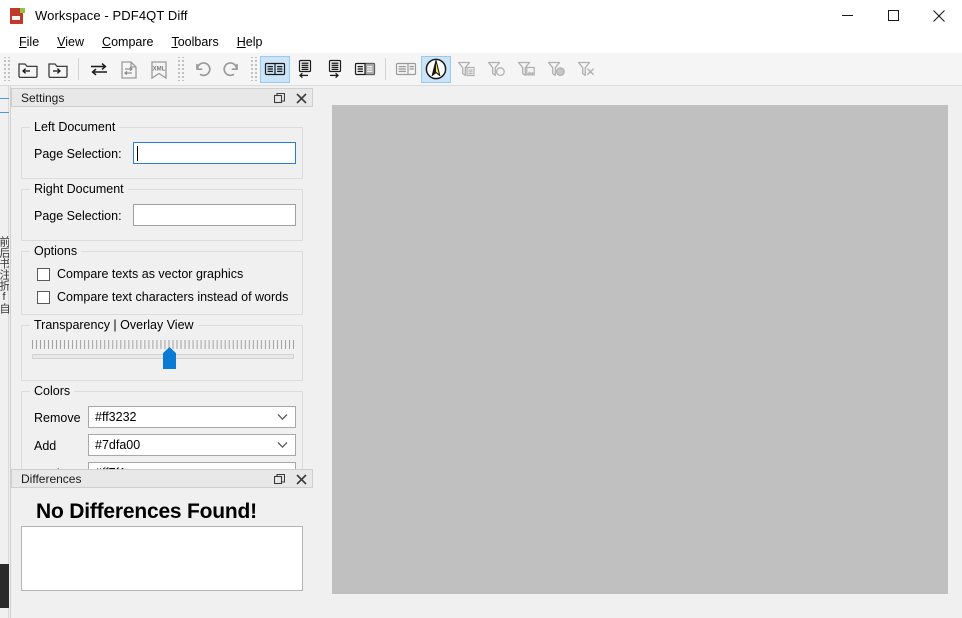  What do you see at coordinates (52, 391) in the screenshot?
I see `colors-group-label: Colors` at bounding box center [52, 391].